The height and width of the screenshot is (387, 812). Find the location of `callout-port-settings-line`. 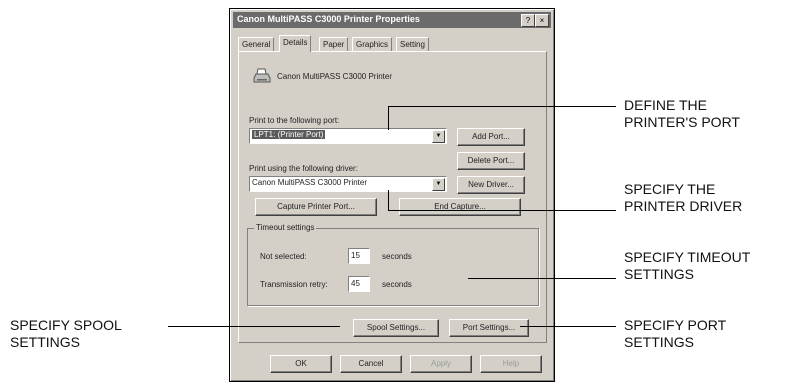

callout-port-settings-line is located at coordinates (568, 326).